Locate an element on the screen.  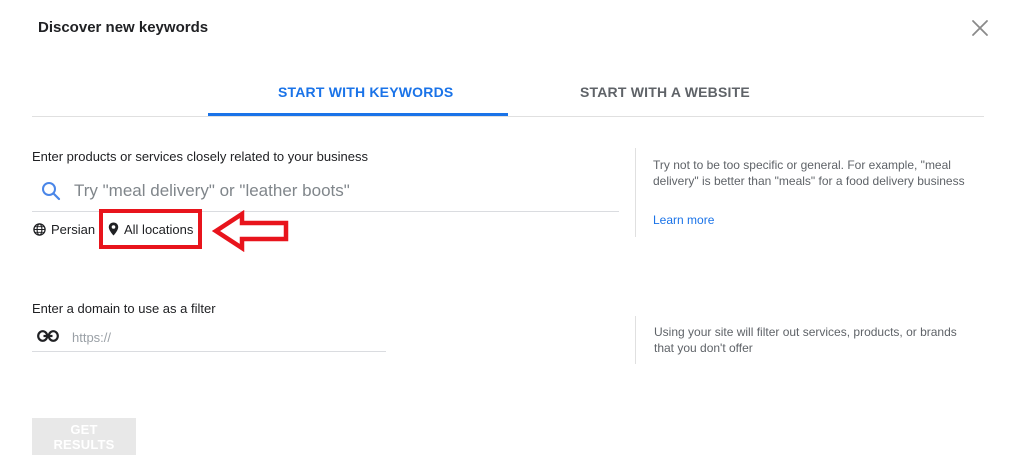
close-icon is located at coordinates (980, 28).